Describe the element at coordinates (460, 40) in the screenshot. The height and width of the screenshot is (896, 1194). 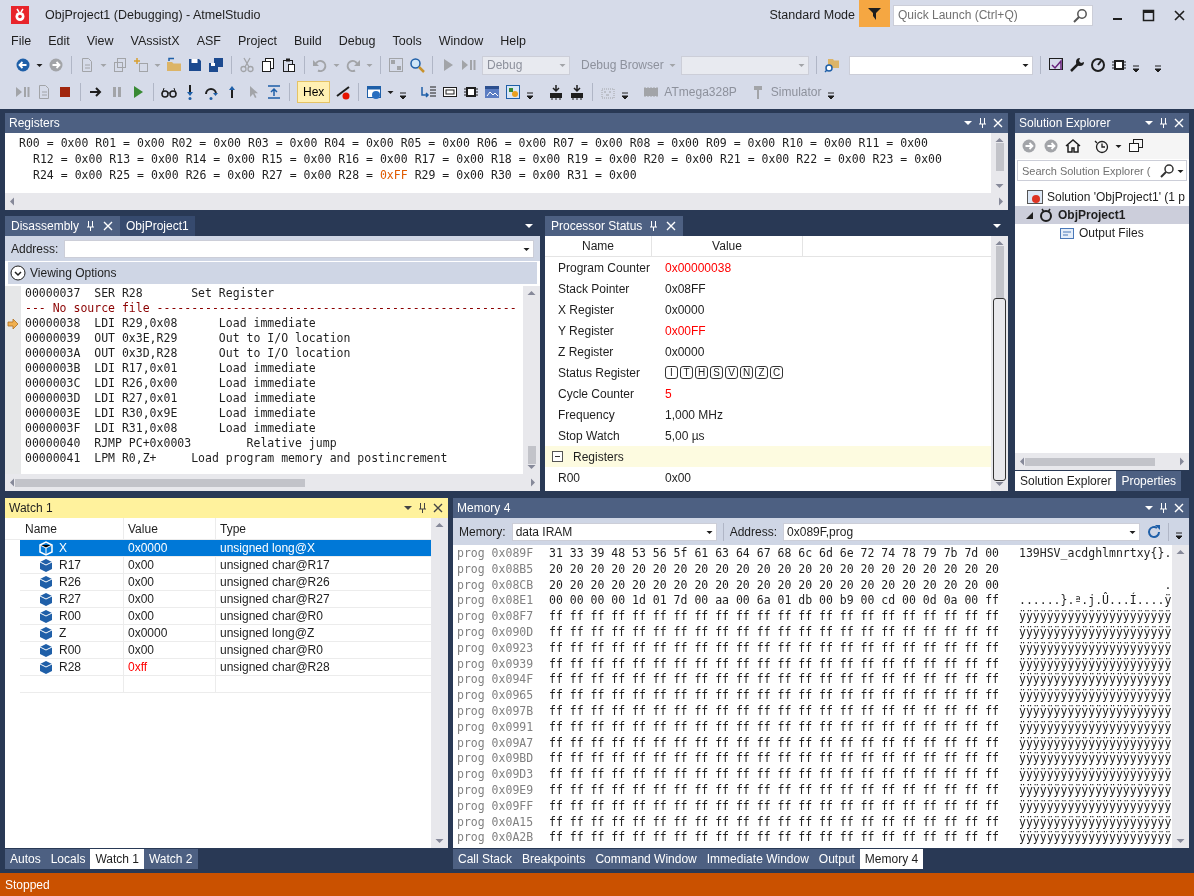
I see `menu-item: Window` at that location.